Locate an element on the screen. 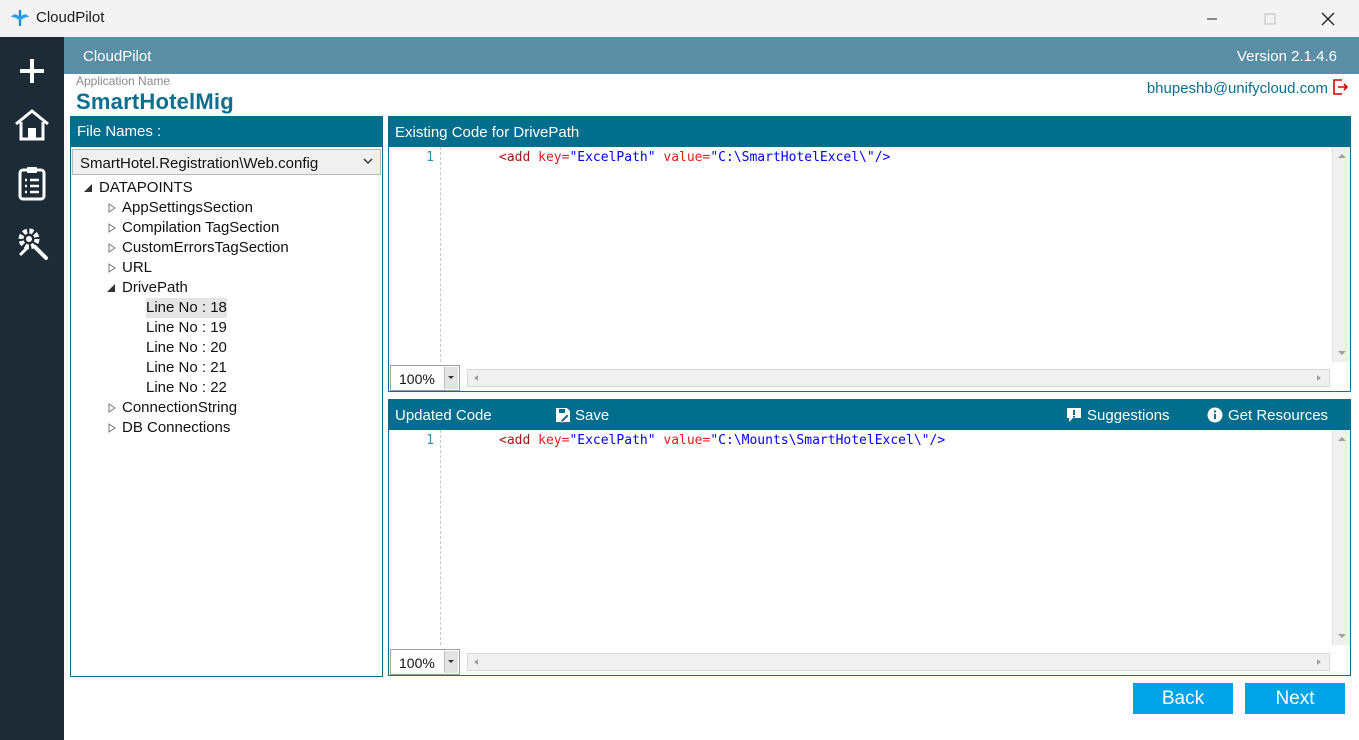 The image size is (1359, 740). tree-leaf-label: Line No : 22 is located at coordinates (186, 387).